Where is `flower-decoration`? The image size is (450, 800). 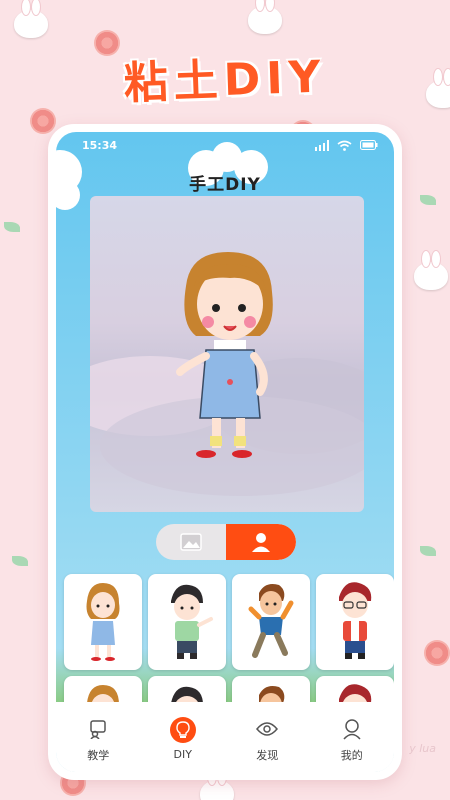
flower-decoration is located at coordinates (437, 653).